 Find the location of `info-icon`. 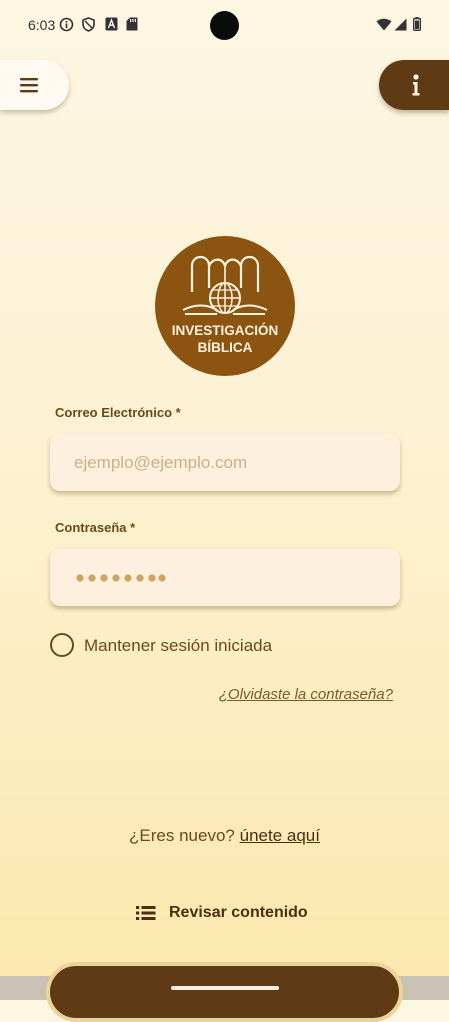

info-icon is located at coordinates (416, 85).